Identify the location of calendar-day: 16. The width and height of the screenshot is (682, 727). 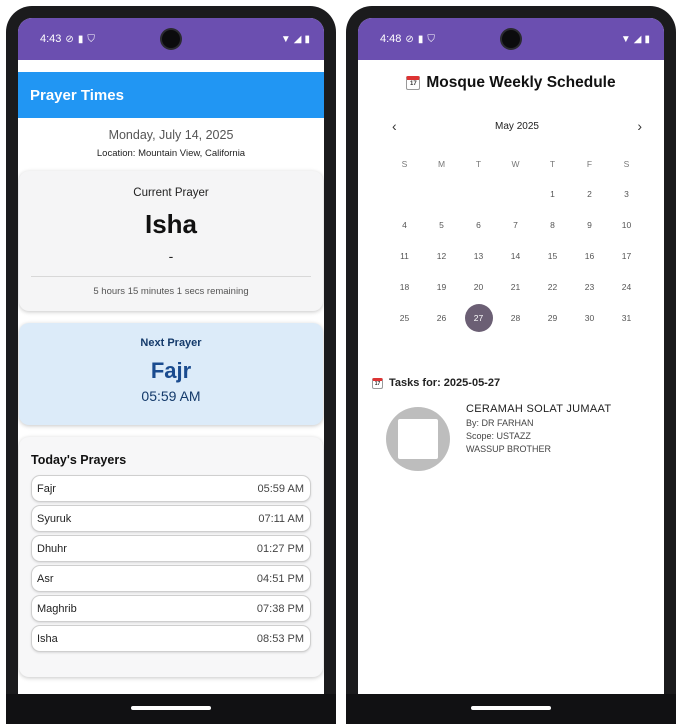
(589, 255).